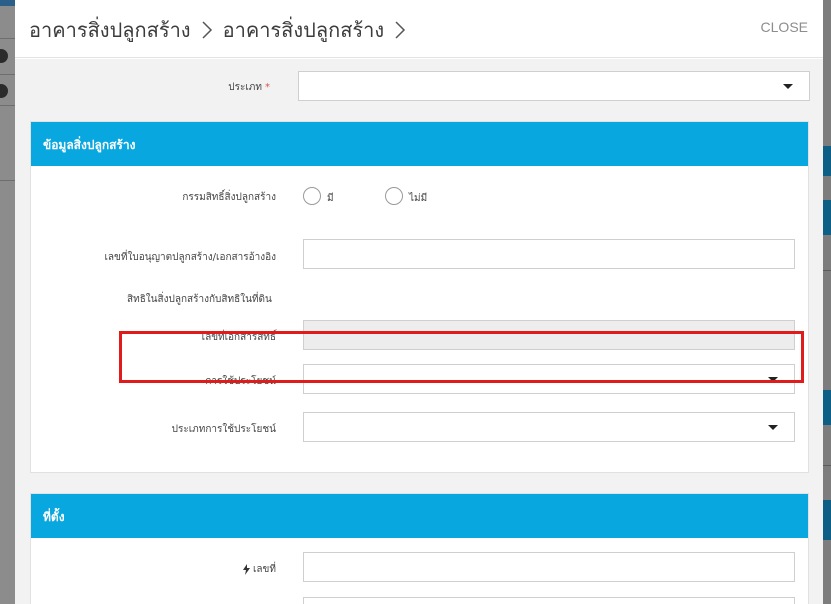 This screenshot has height=604, width=831. What do you see at coordinates (238, 337) in the screenshot?
I see `deed-label: เลขที่เอกสารสิทธิ์` at bounding box center [238, 337].